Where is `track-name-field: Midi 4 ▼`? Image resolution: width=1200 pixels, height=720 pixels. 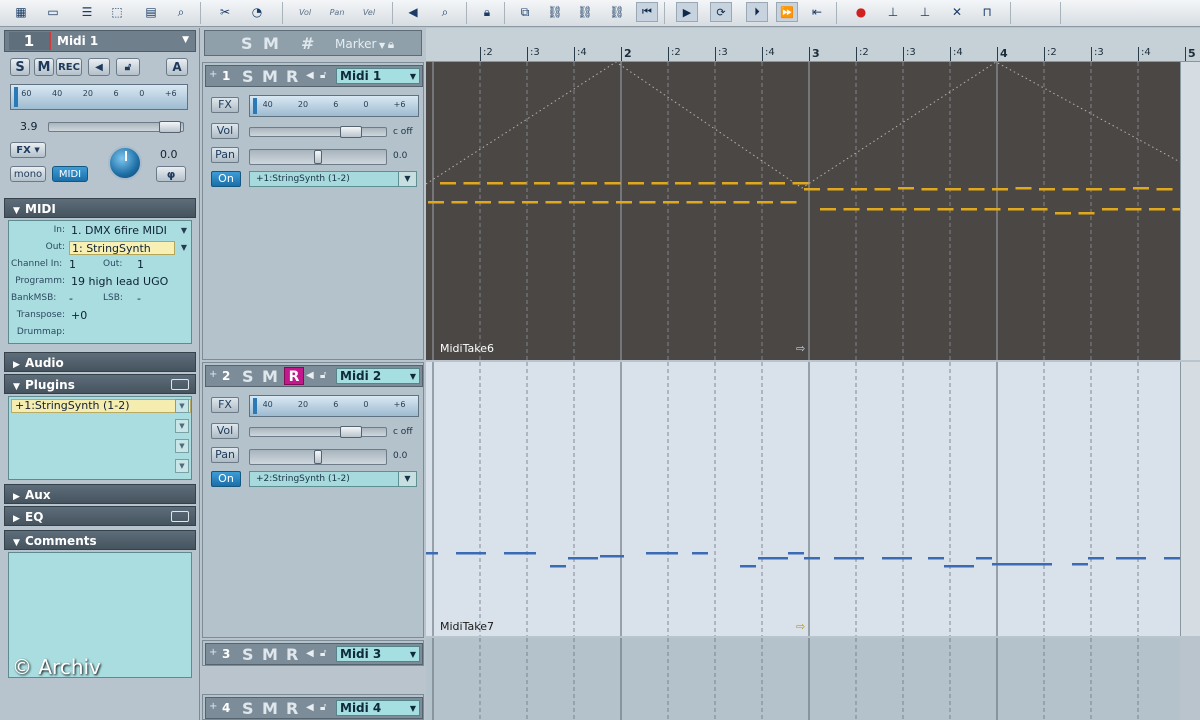
track-name-field: Midi 4 ▼ is located at coordinates (378, 708).